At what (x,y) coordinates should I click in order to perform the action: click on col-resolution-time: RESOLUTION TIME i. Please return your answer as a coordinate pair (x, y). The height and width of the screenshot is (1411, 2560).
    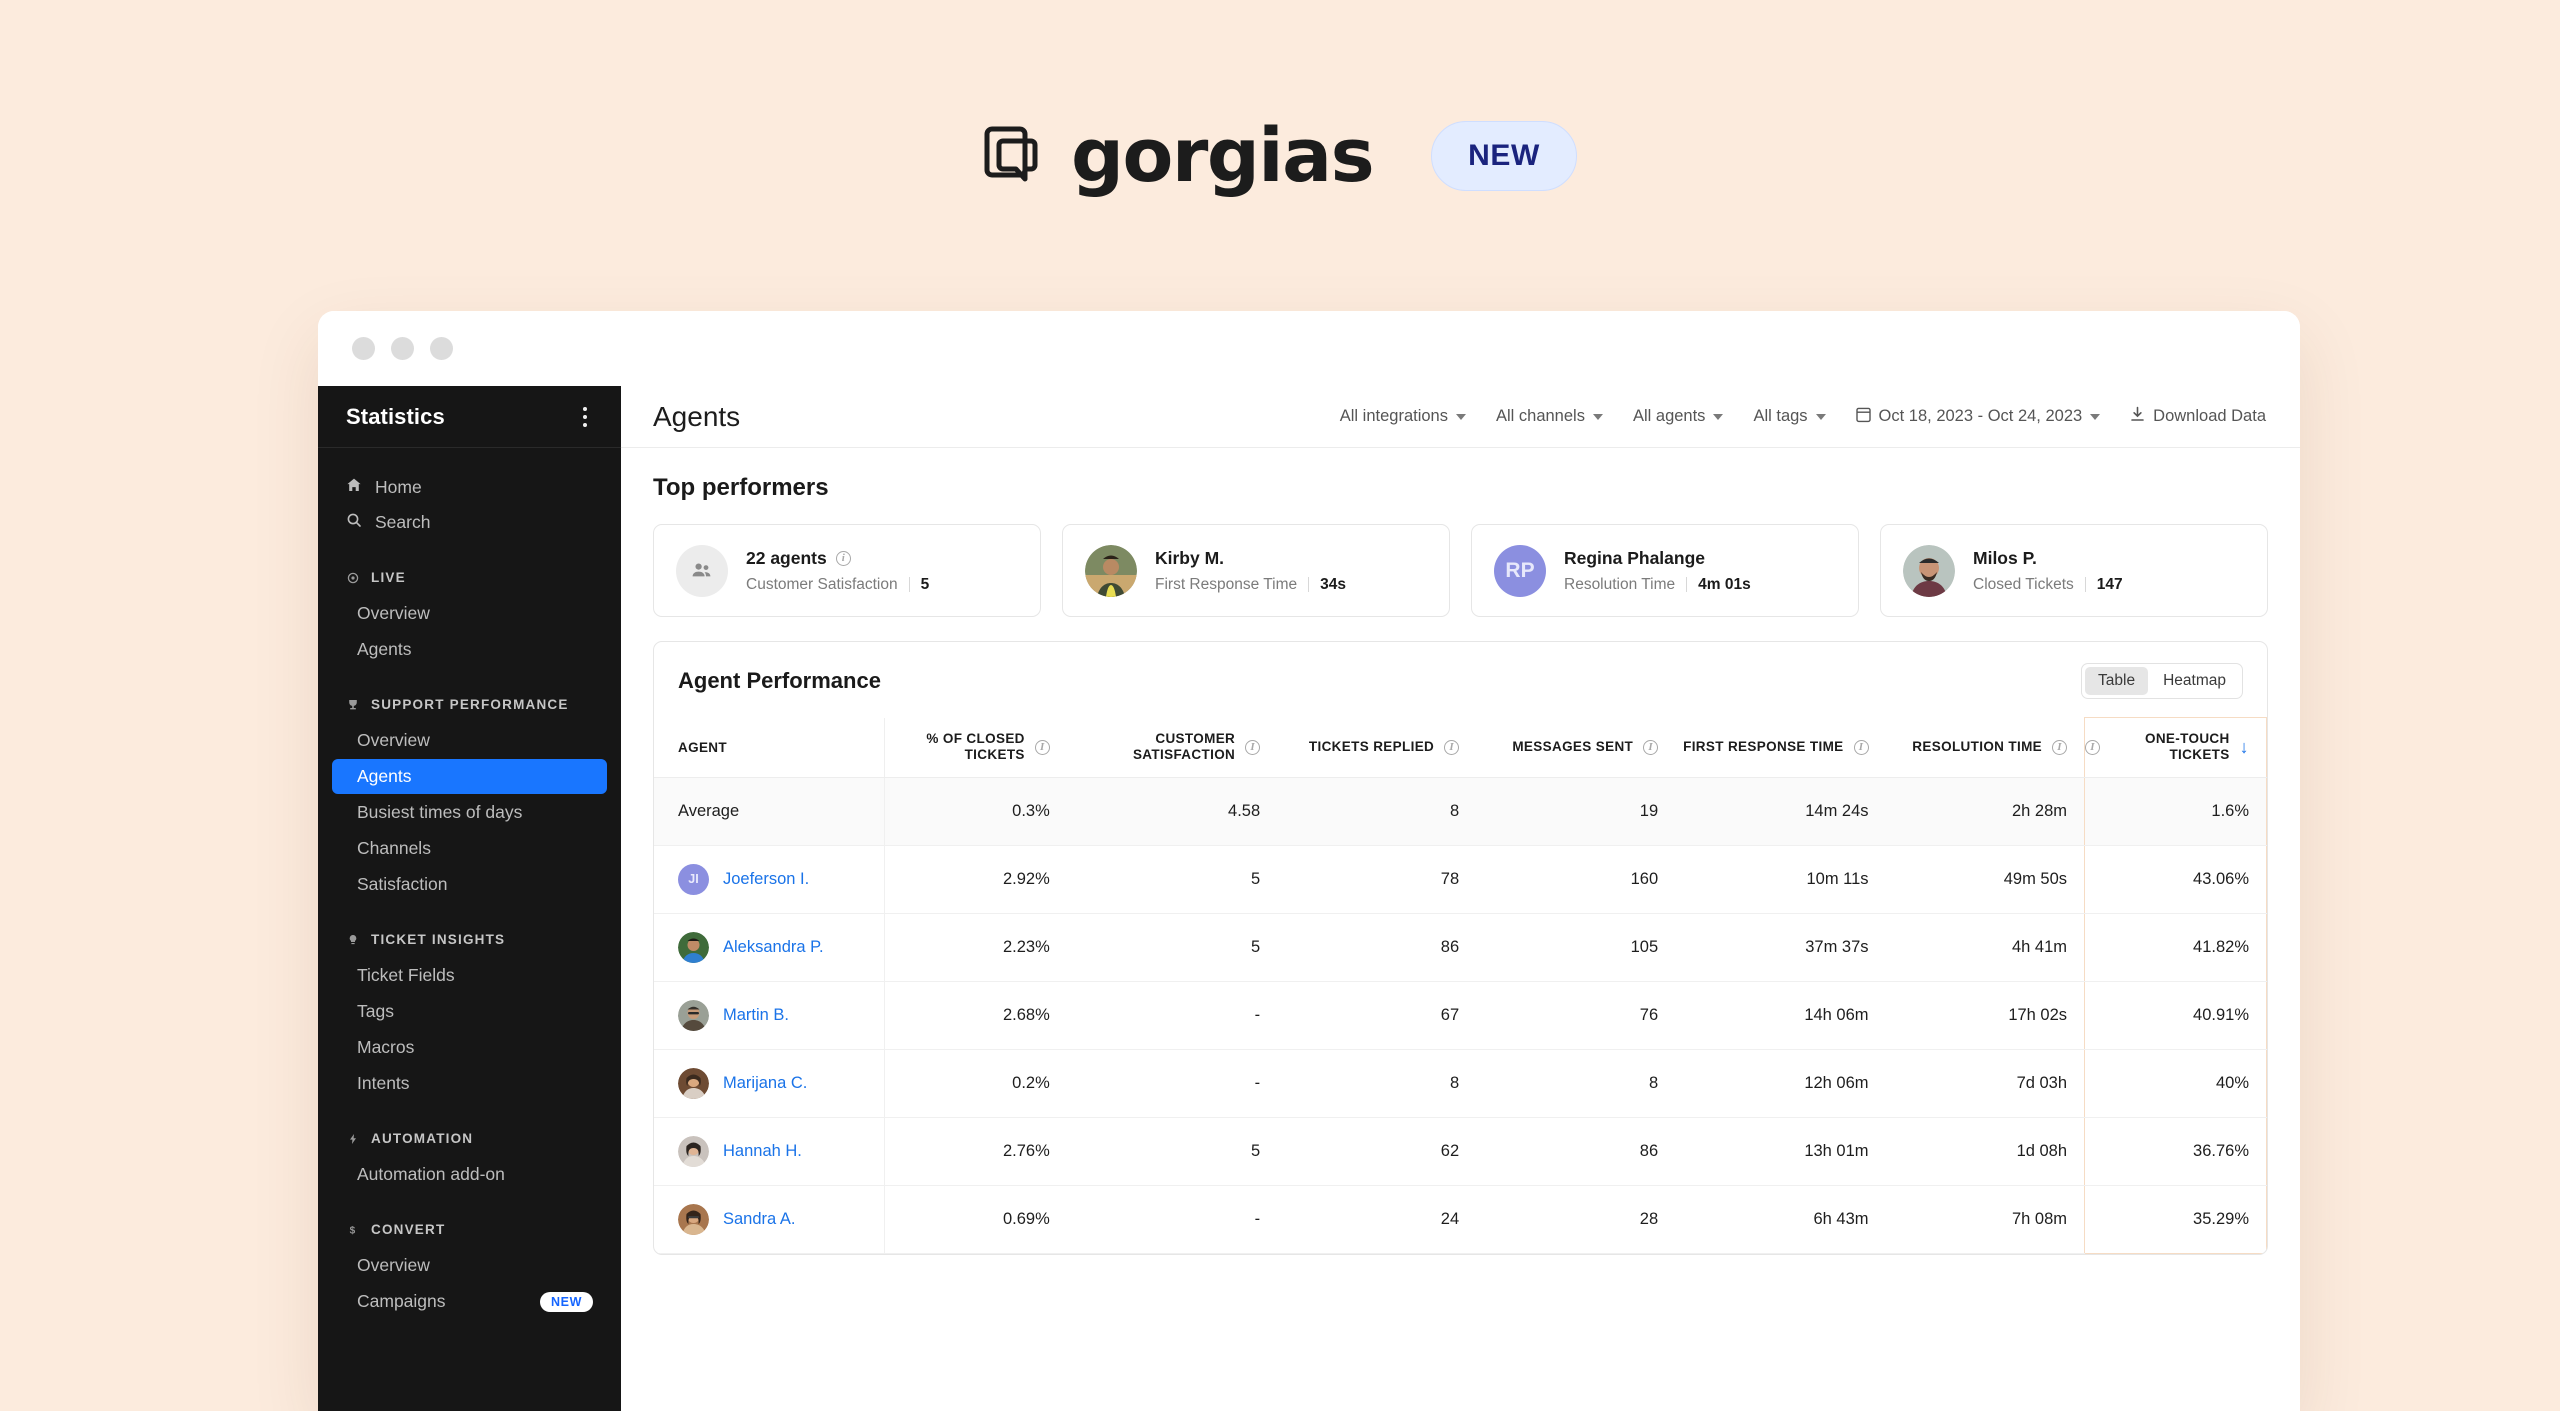
    Looking at the image, I should click on (1985, 747).